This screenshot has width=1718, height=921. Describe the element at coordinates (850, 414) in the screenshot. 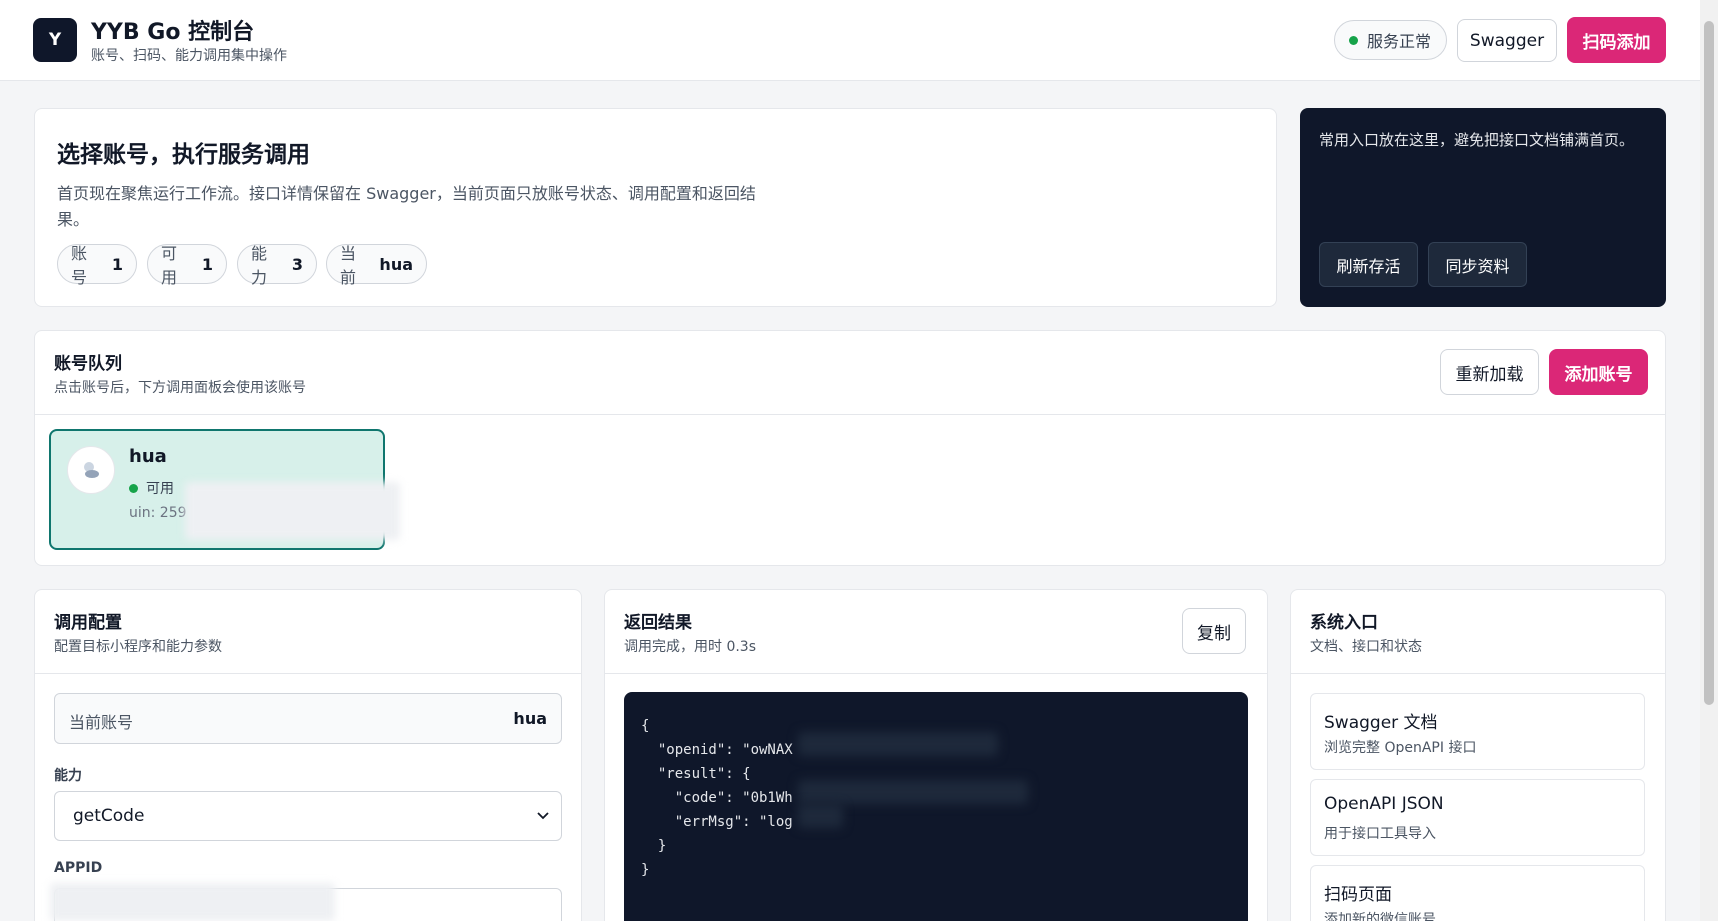

I see `queue-divider` at that location.